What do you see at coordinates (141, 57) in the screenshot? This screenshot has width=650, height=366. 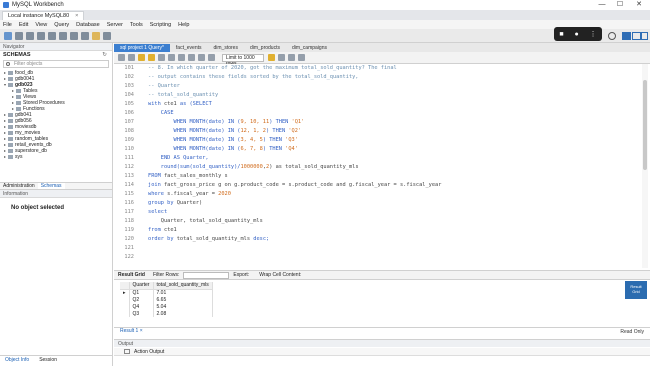 I see `execute-icon` at bounding box center [141, 57].